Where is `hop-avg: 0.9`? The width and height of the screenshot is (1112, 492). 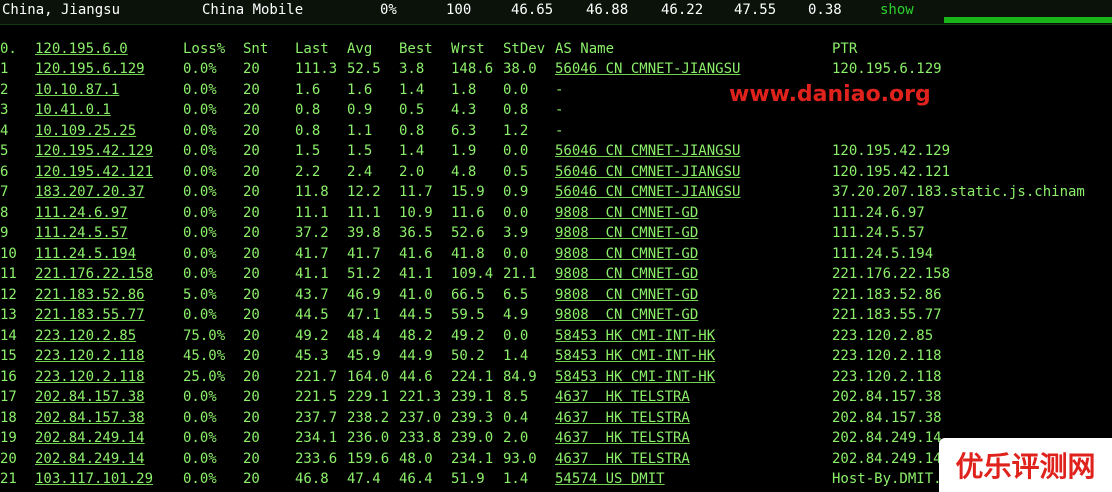 hop-avg: 0.9 is located at coordinates (360, 110).